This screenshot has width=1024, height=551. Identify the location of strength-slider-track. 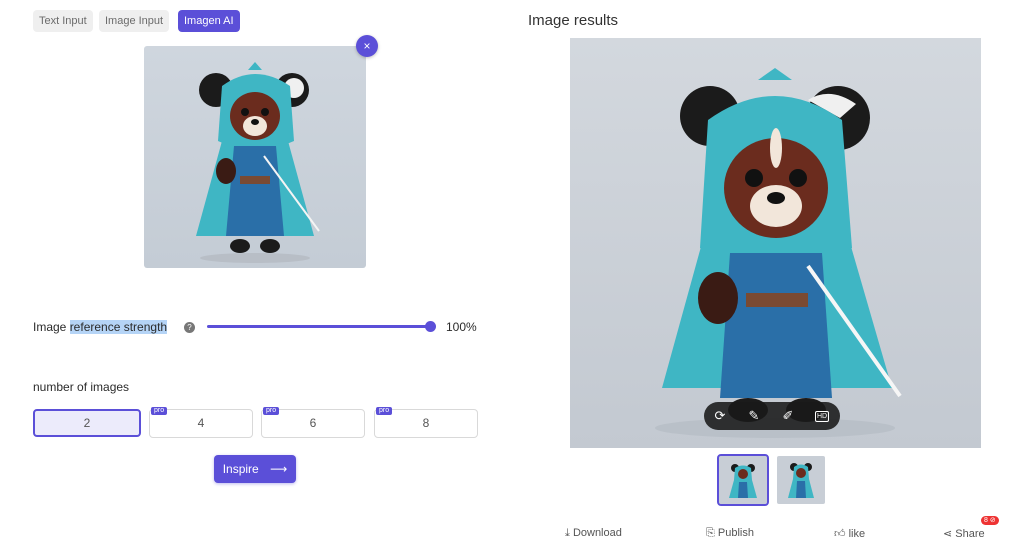
(319, 326).